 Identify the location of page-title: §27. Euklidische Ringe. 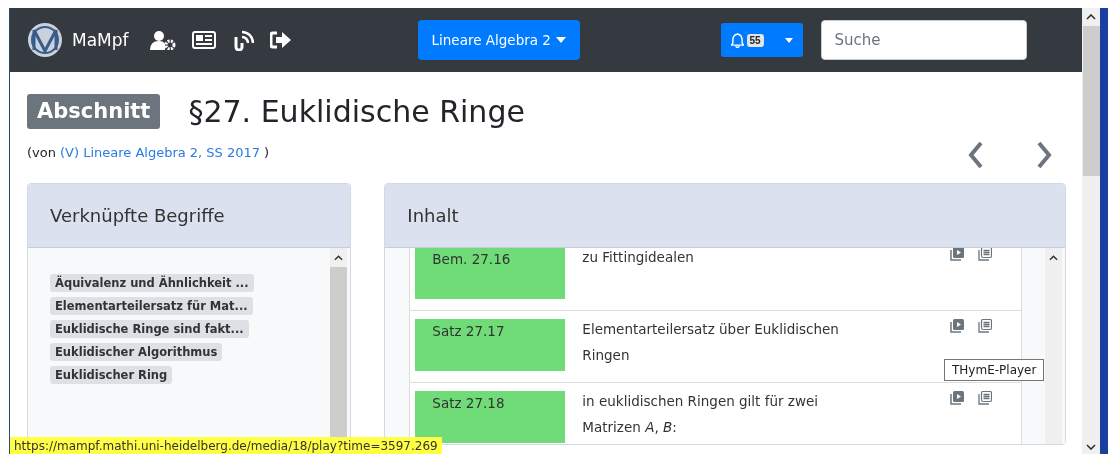
(356, 111).